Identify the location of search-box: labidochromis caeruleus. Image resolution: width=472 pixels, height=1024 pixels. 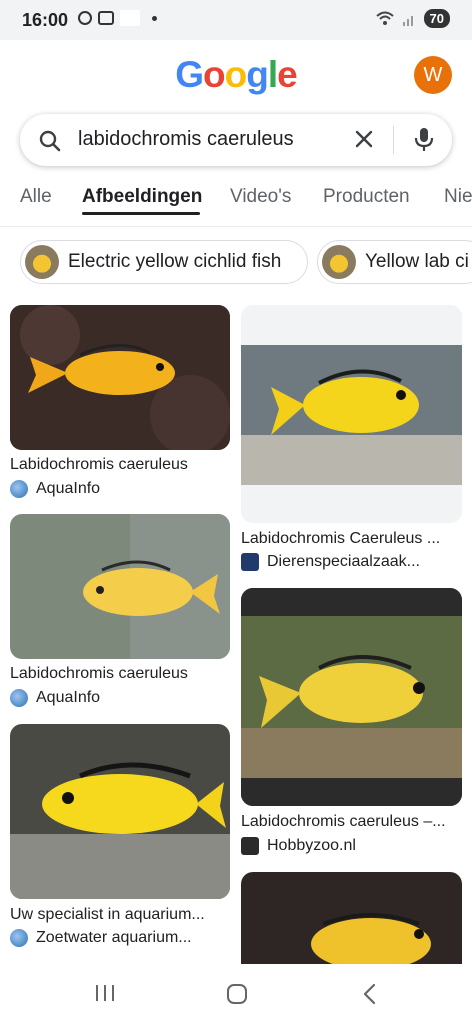
(236, 140).